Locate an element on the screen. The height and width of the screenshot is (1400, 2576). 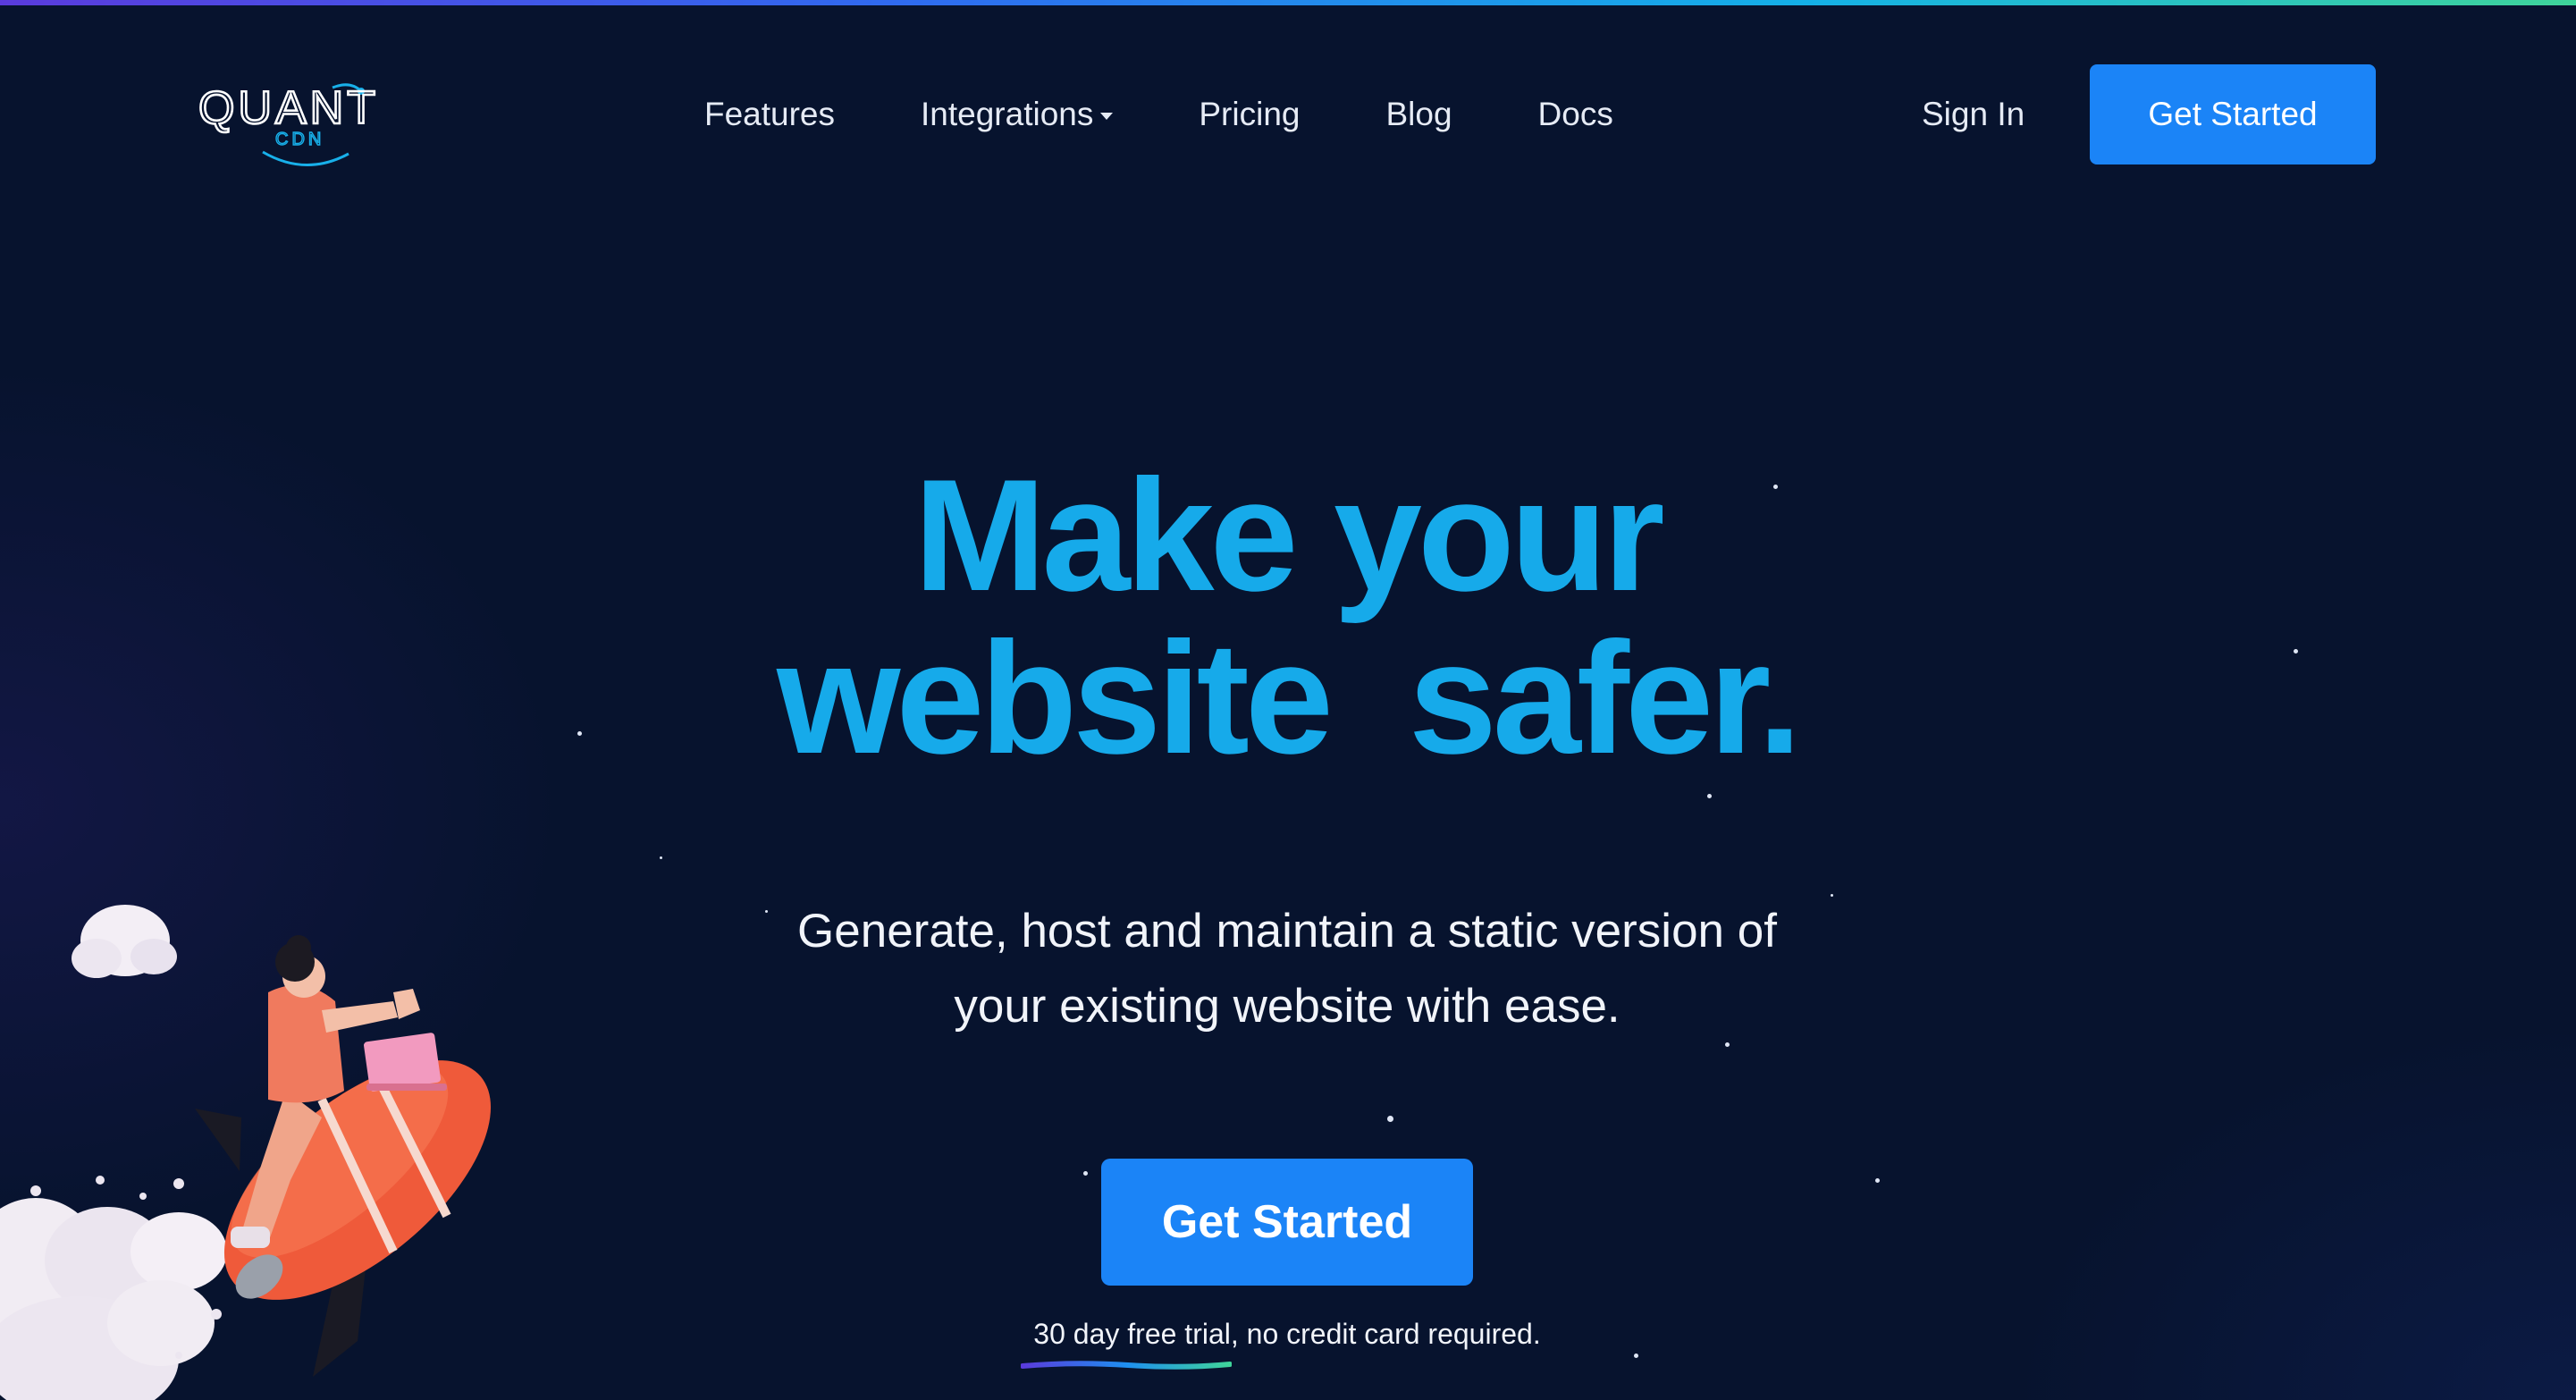
nav-link-features: Features is located at coordinates (770, 115).